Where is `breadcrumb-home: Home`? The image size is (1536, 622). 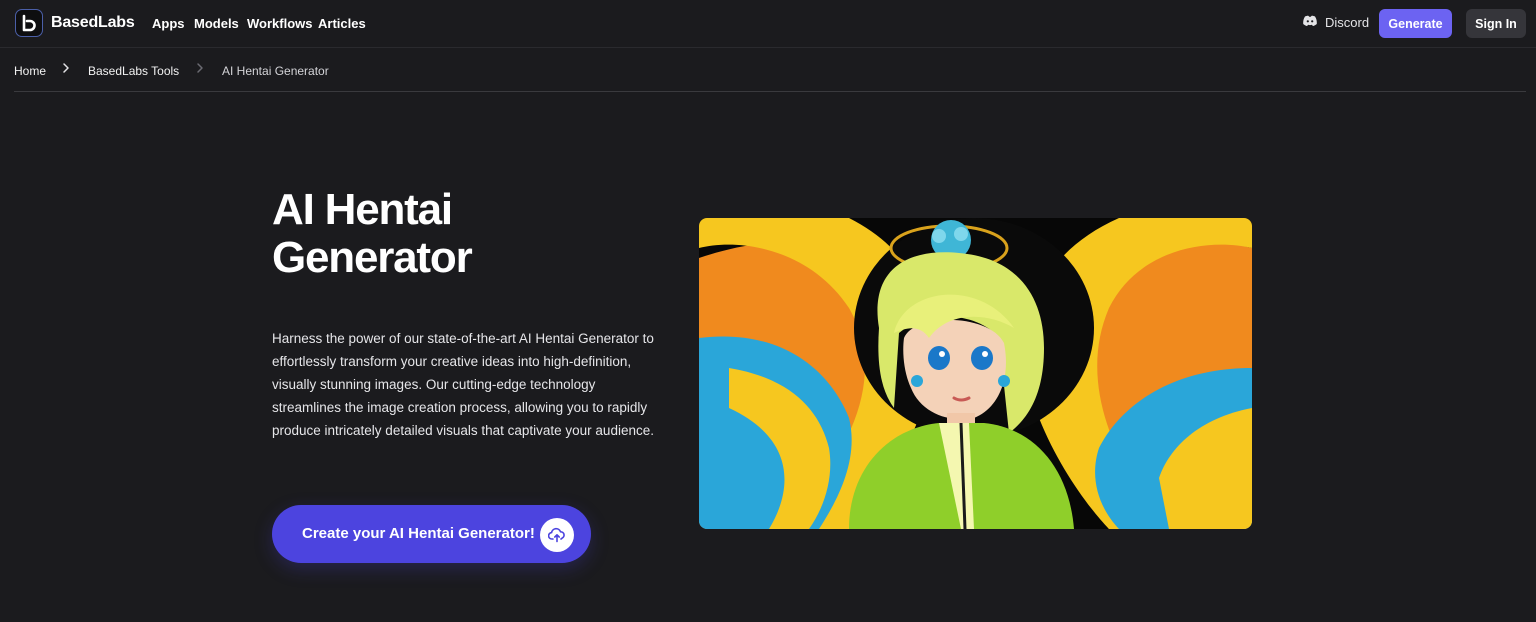 breadcrumb-home: Home is located at coordinates (30, 71).